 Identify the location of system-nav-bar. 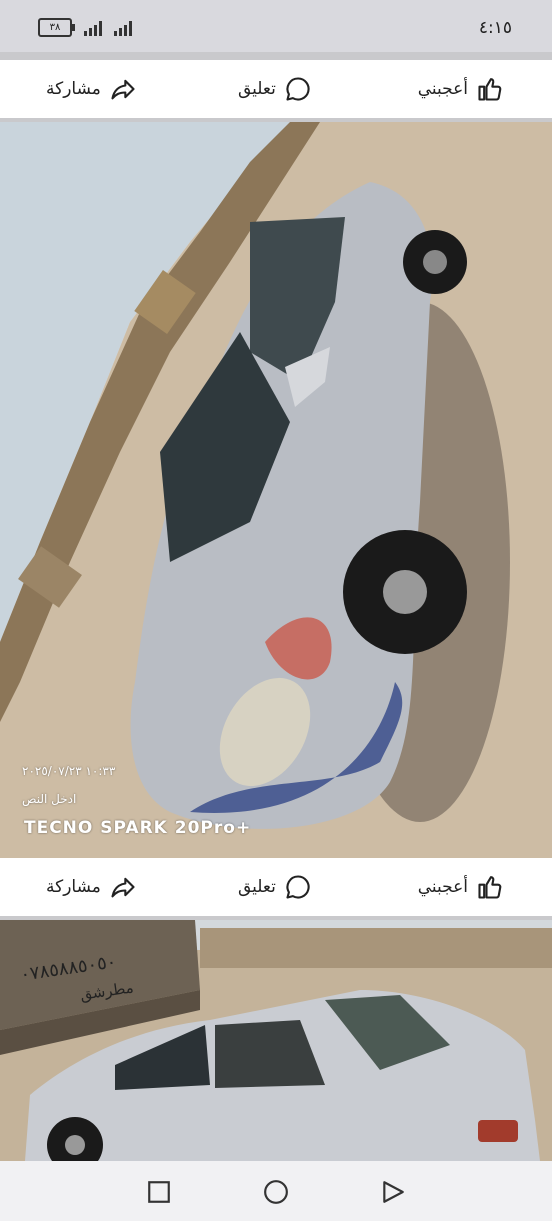
(276, 1191).